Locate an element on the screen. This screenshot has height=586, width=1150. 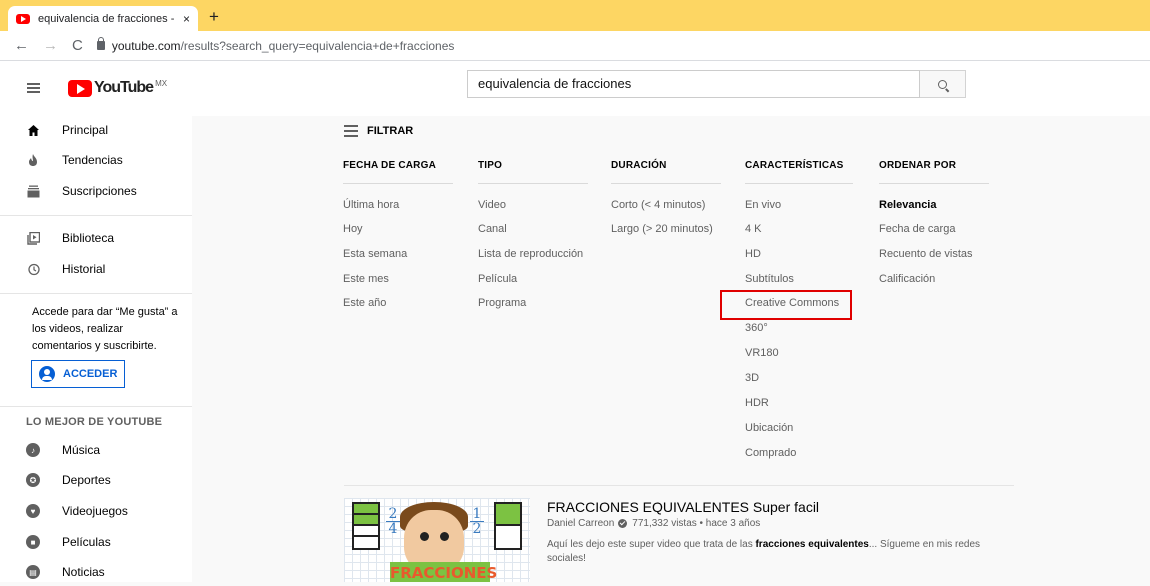
browser-tabbar: equivalencia de fracciones - YouTube × + is located at coordinates (575, 15).